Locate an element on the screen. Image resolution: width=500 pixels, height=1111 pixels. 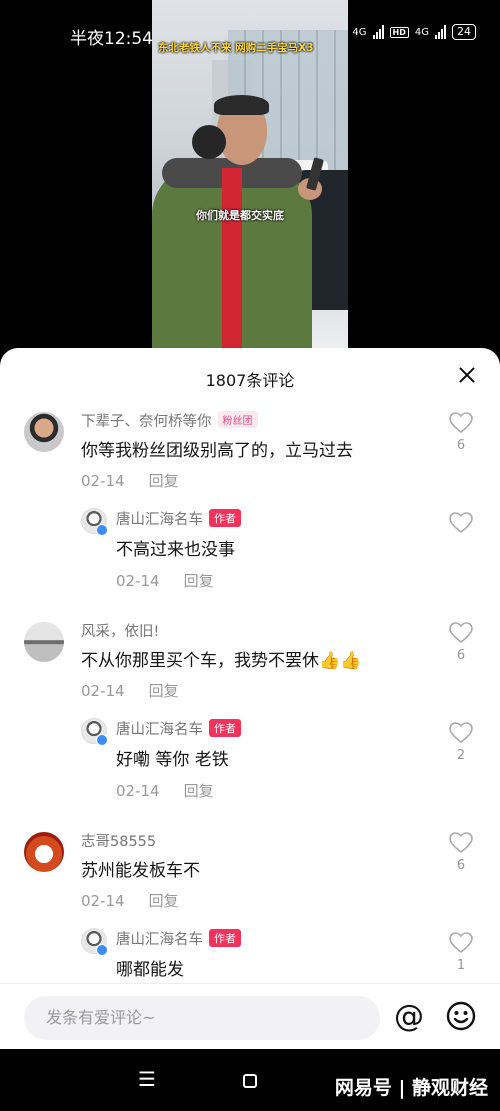
network-type-1: 4G is located at coordinates (359, 32).